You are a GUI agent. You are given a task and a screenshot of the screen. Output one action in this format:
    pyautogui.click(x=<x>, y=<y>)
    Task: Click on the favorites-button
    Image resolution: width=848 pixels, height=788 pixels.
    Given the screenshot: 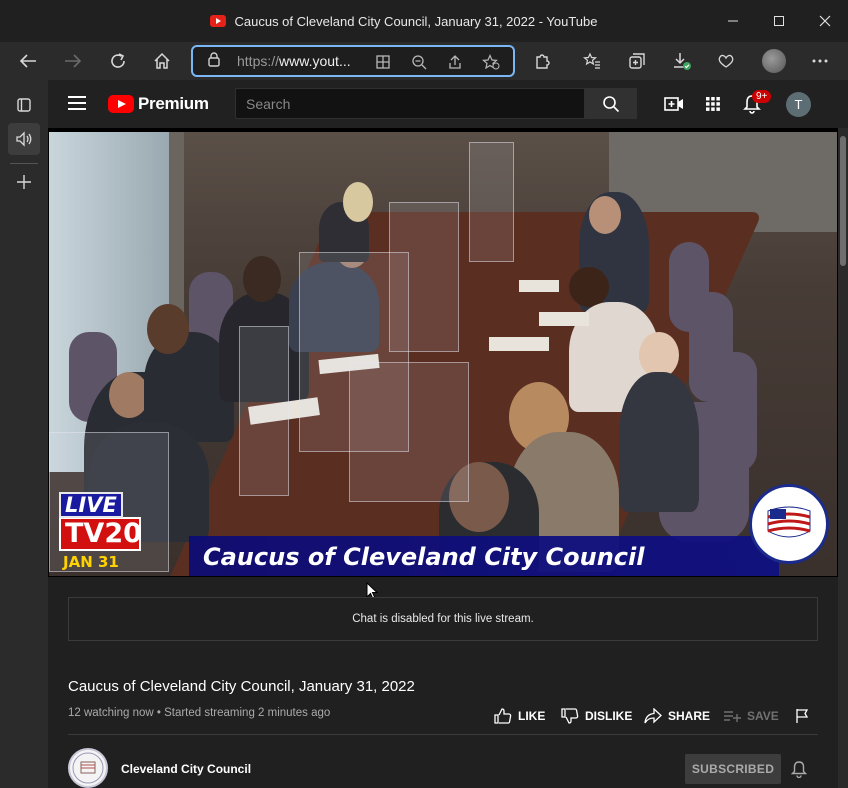 What is the action you would take?
    pyautogui.click(x=592, y=61)
    